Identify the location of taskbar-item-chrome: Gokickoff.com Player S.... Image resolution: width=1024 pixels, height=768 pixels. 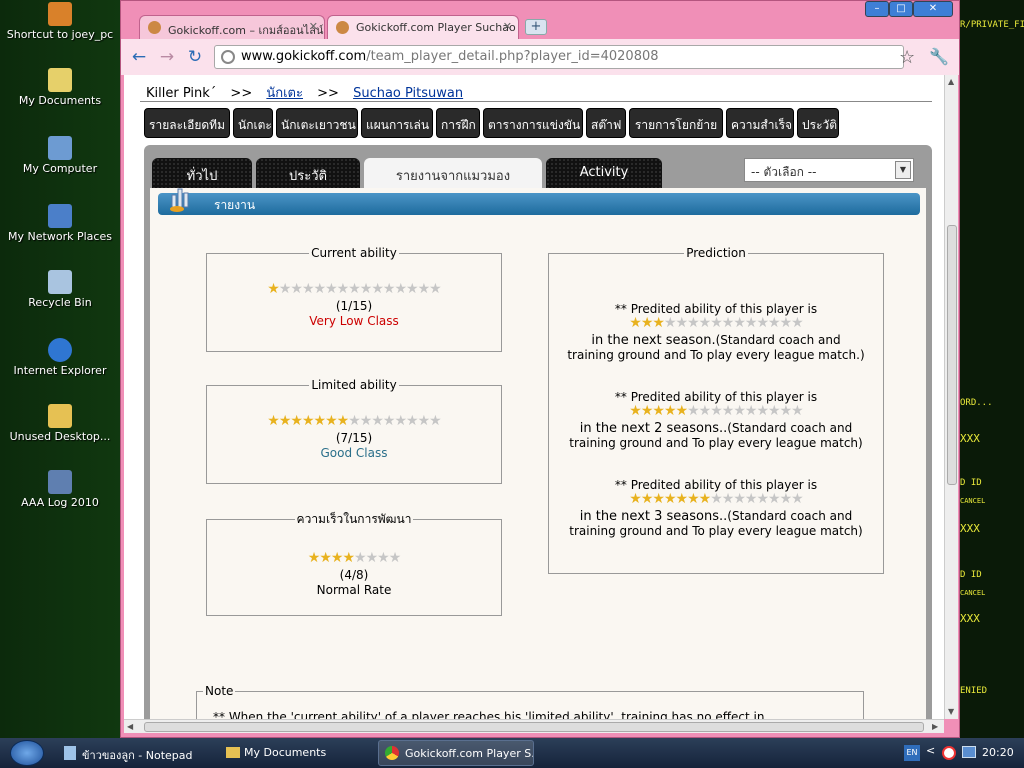
(456, 753).